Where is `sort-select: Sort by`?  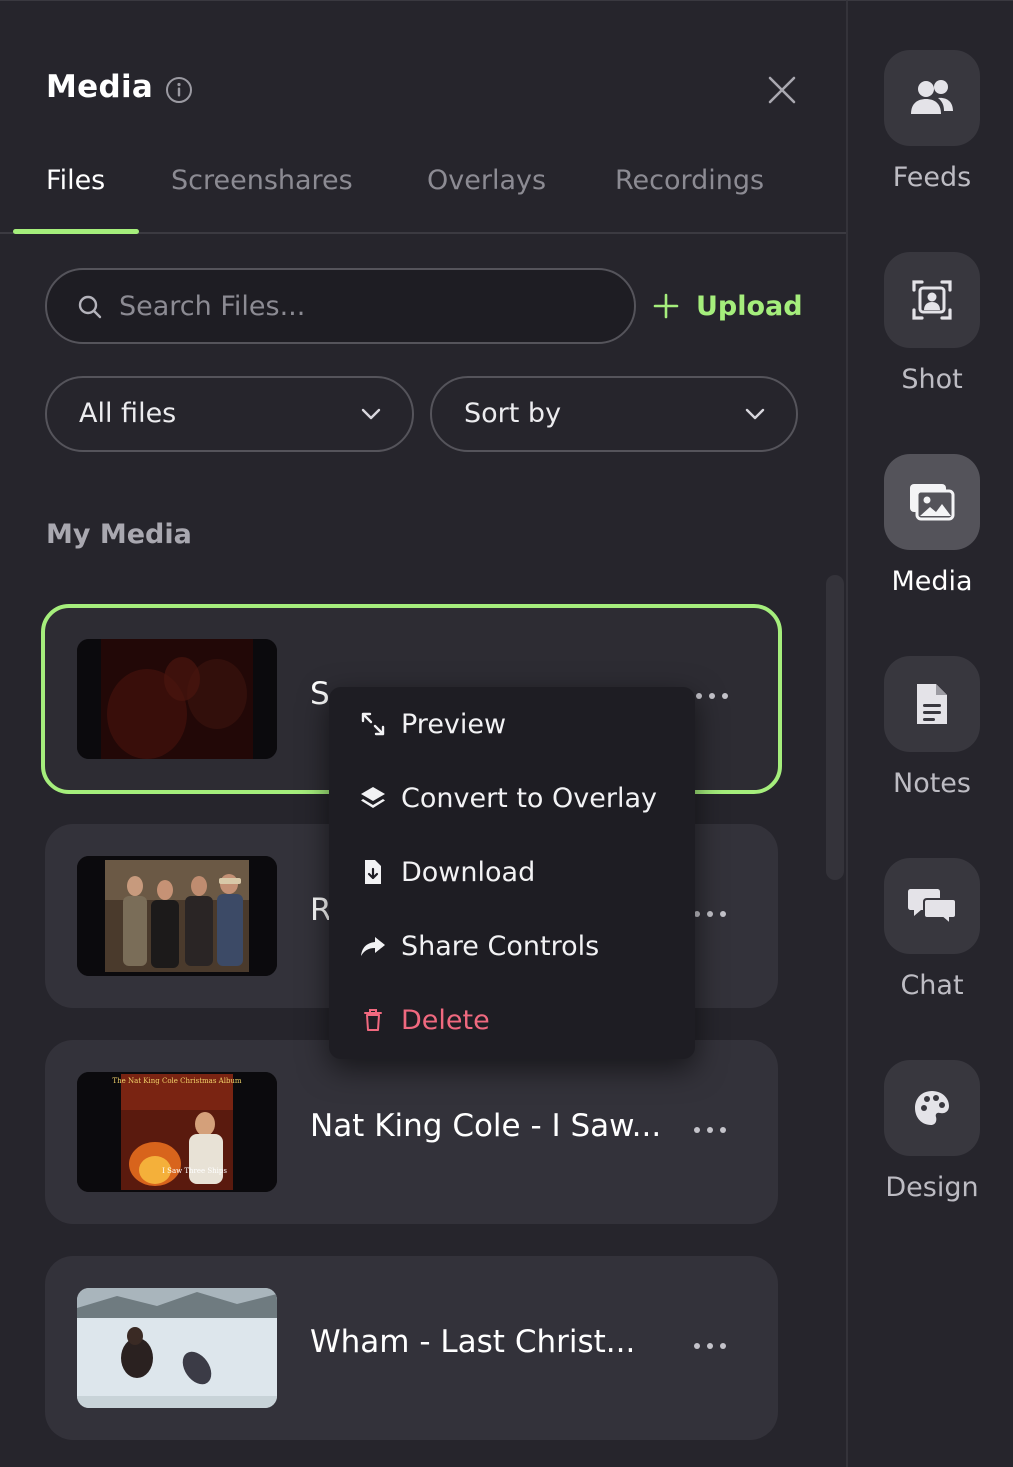
sort-select: Sort by is located at coordinates (614, 414).